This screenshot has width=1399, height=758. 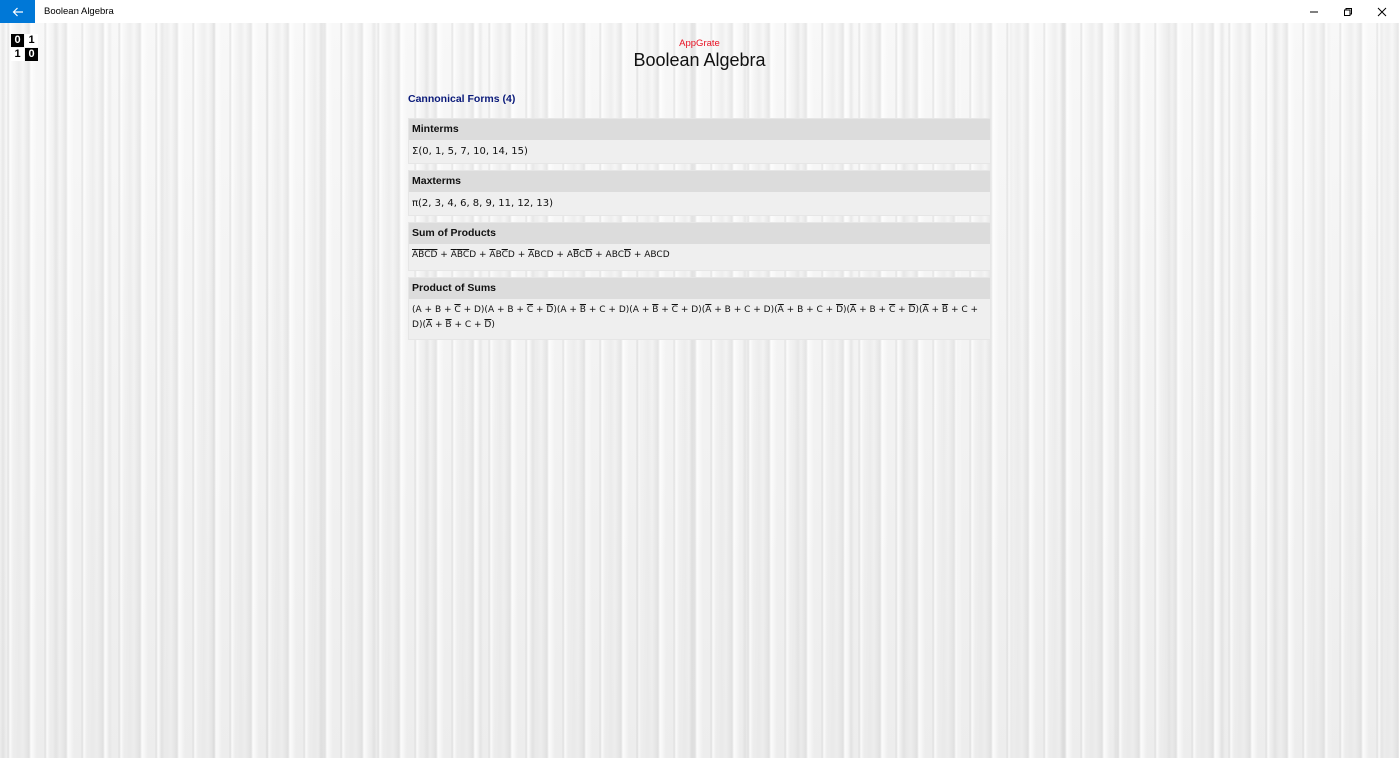 I want to click on minimize-icon, so click(x=1314, y=11).